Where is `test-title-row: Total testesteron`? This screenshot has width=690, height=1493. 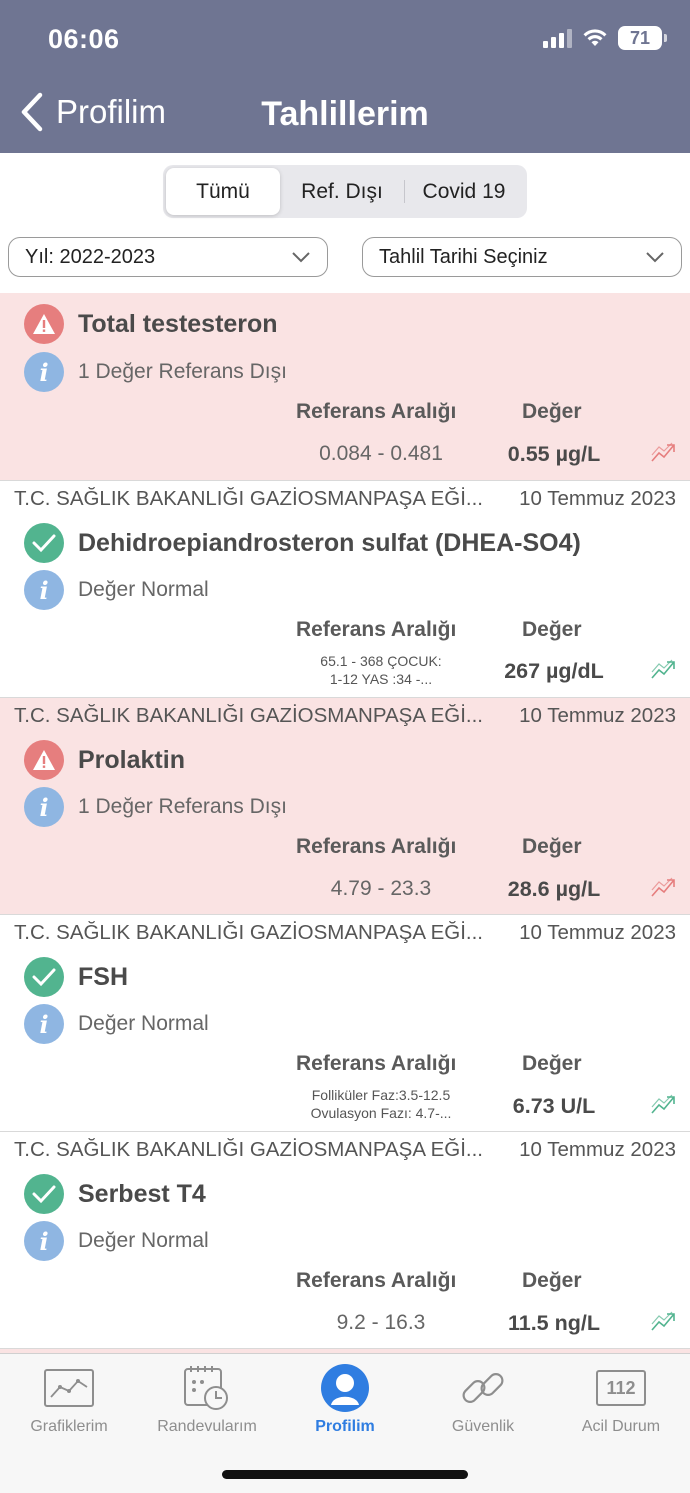
test-title-row: Total testesteron is located at coordinates (151, 324).